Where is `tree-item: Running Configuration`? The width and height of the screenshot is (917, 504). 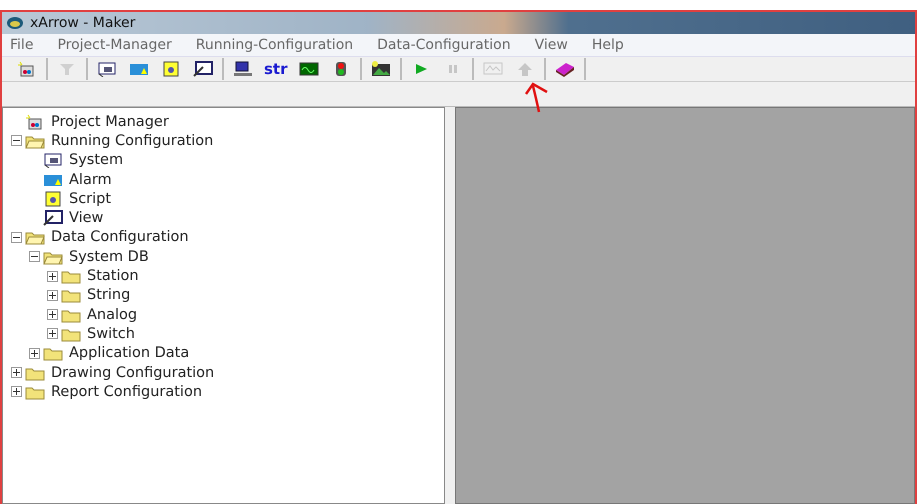 tree-item: Running Configuration is located at coordinates (132, 140).